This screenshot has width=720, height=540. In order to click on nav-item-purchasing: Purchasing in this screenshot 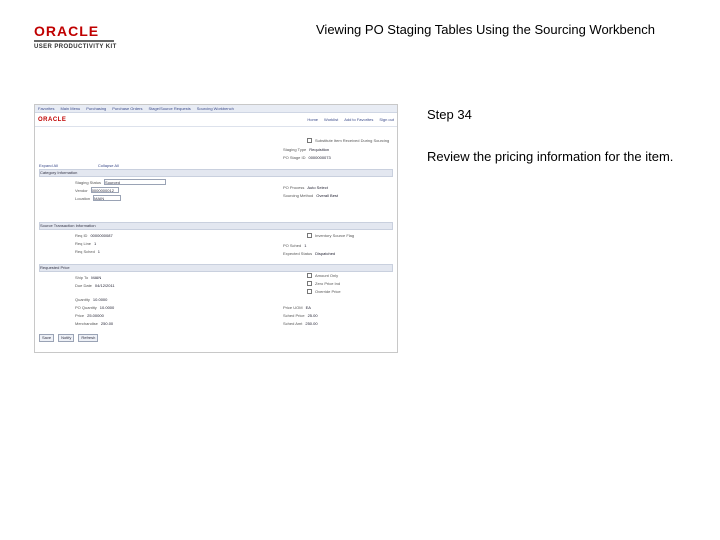, I will do `click(96, 108)`.